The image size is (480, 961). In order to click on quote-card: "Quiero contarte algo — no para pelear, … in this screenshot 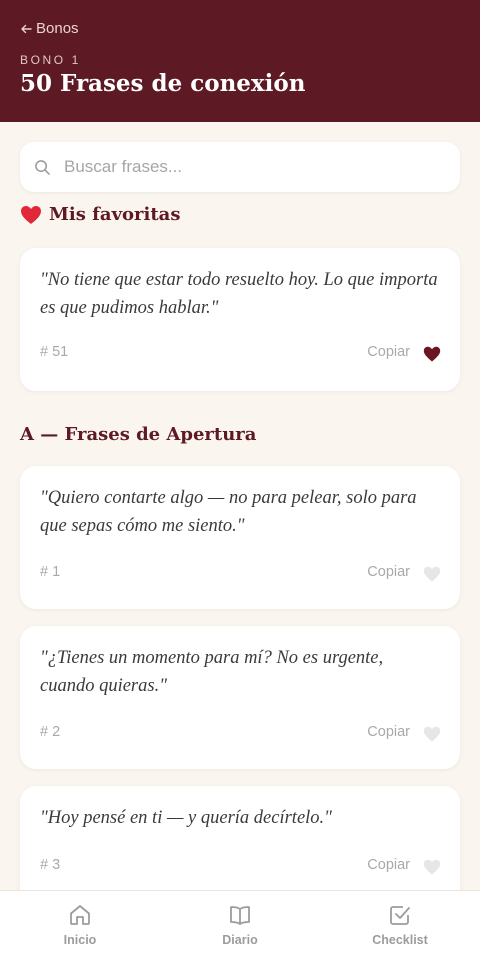, I will do `click(240, 537)`.